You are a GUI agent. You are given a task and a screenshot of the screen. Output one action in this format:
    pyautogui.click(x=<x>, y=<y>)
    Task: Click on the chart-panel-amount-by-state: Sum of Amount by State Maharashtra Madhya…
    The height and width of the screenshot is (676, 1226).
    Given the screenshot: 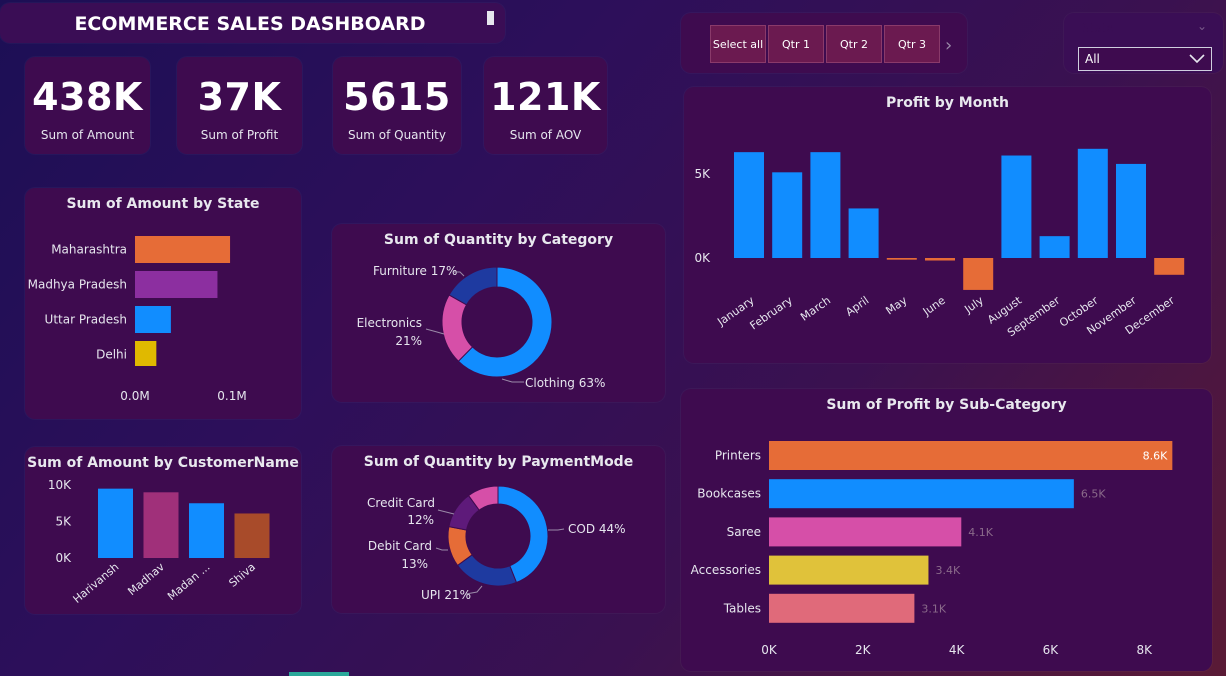 What is the action you would take?
    pyautogui.click(x=163, y=303)
    